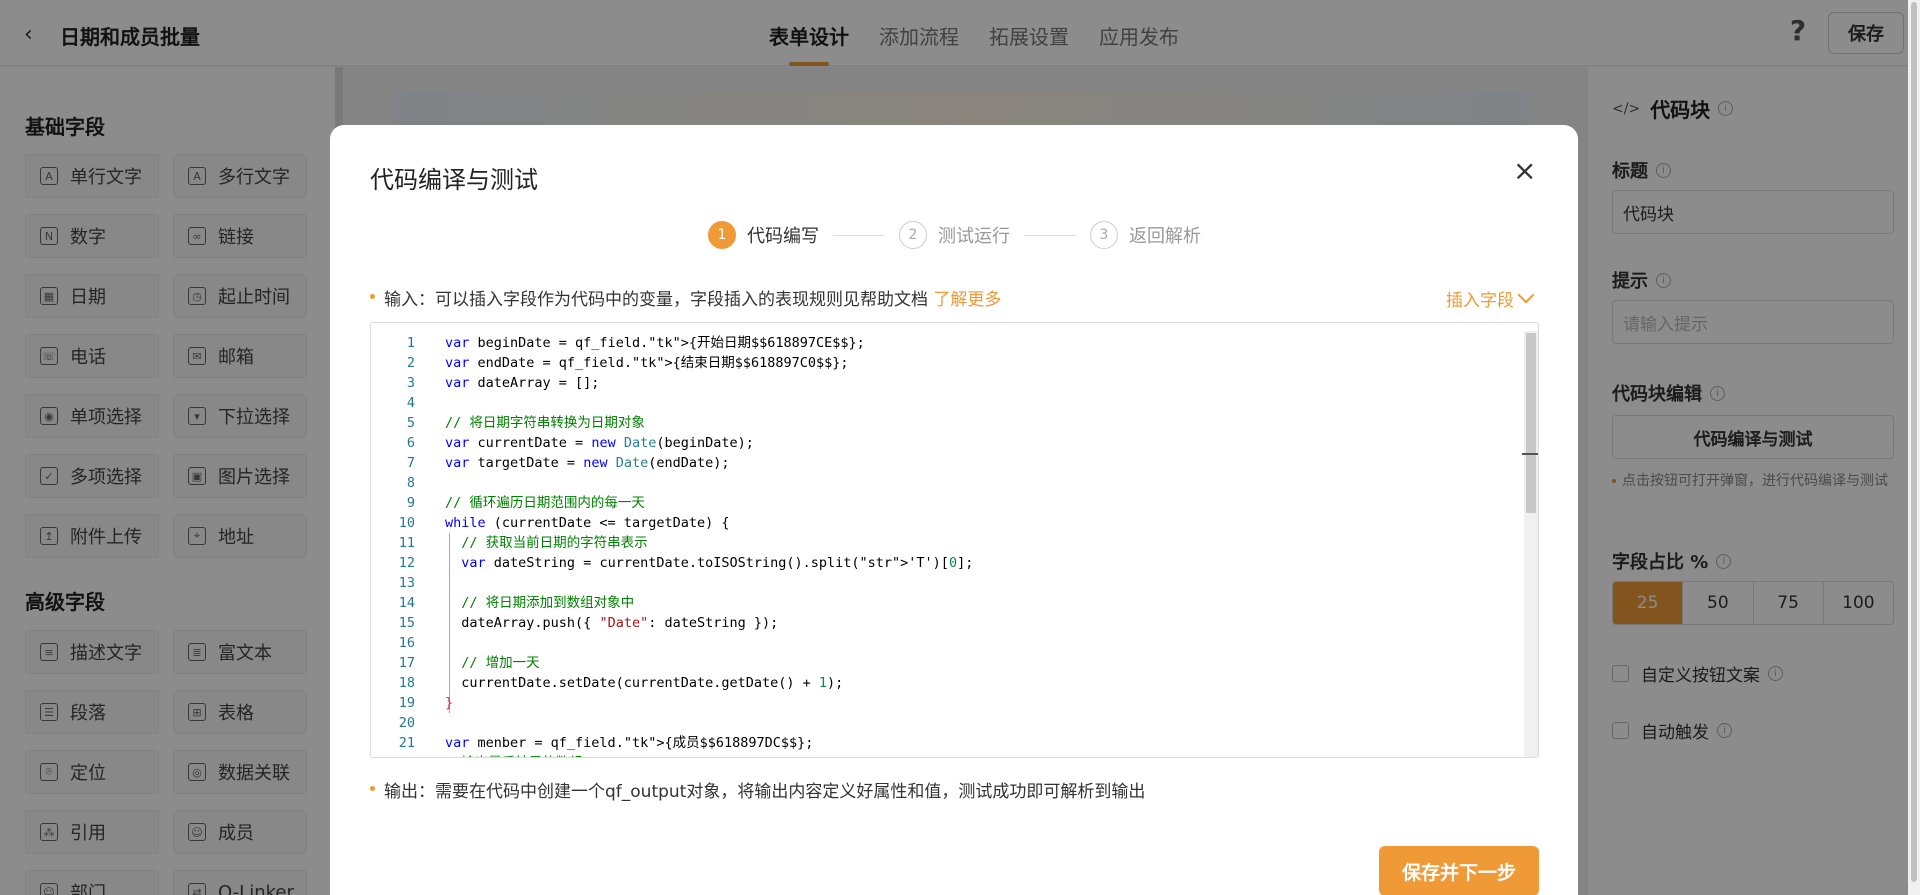  Describe the element at coordinates (393, 545) in the screenshot. I see `line-number-gutter: 12345678910111213141516171819202122` at that location.